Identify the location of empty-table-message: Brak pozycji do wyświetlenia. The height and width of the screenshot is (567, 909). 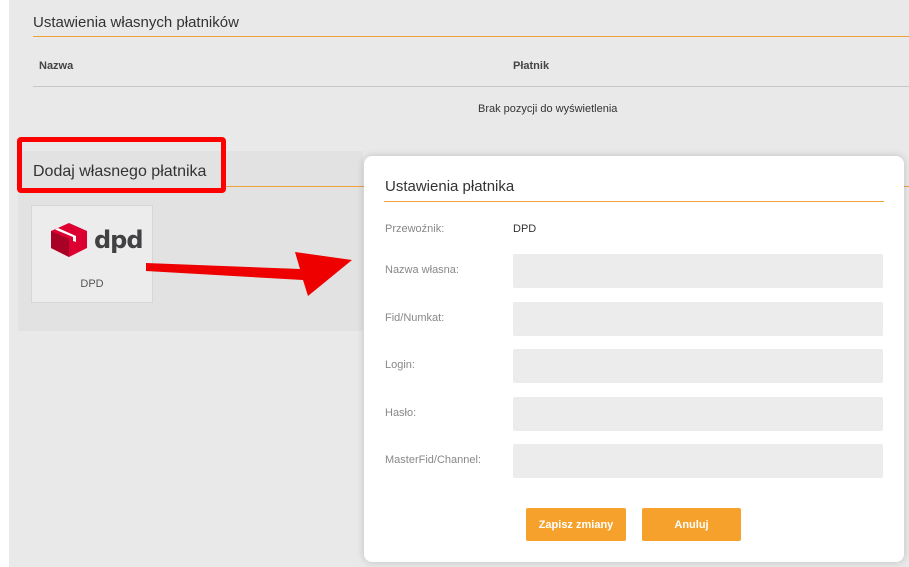
(548, 109).